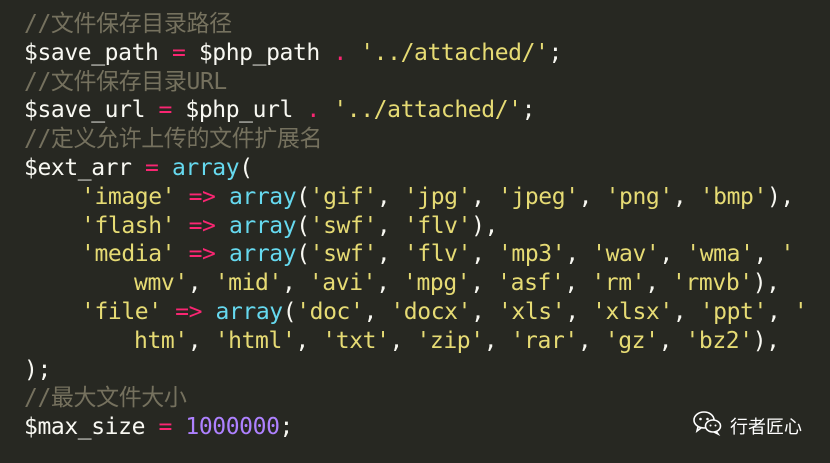  Describe the element at coordinates (415, 398) in the screenshot. I see `code-line: //最大文件大小` at that location.